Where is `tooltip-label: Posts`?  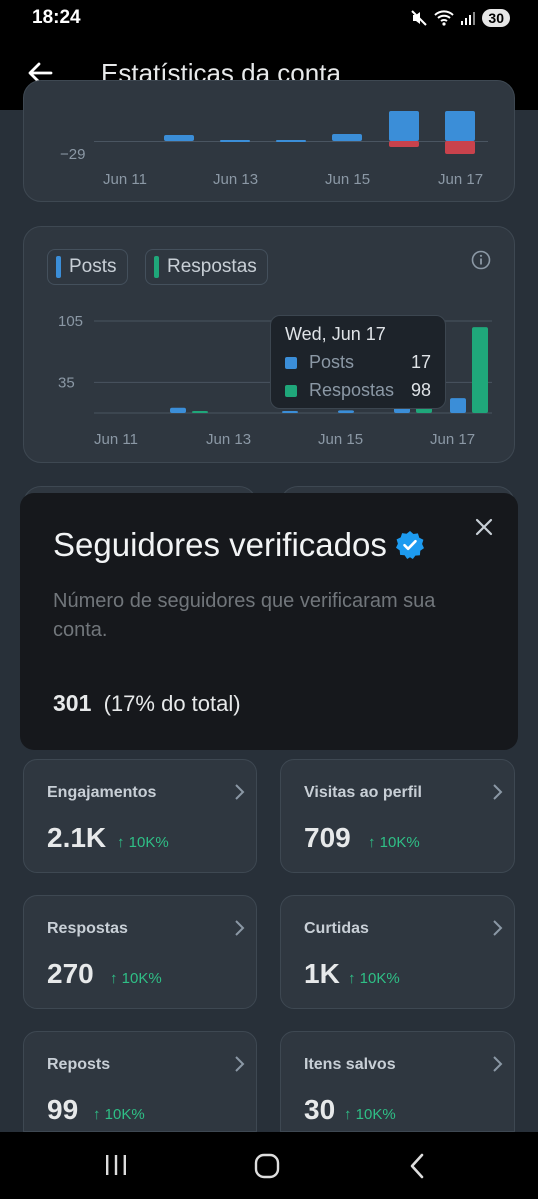 tooltip-label: Posts is located at coordinates (332, 362).